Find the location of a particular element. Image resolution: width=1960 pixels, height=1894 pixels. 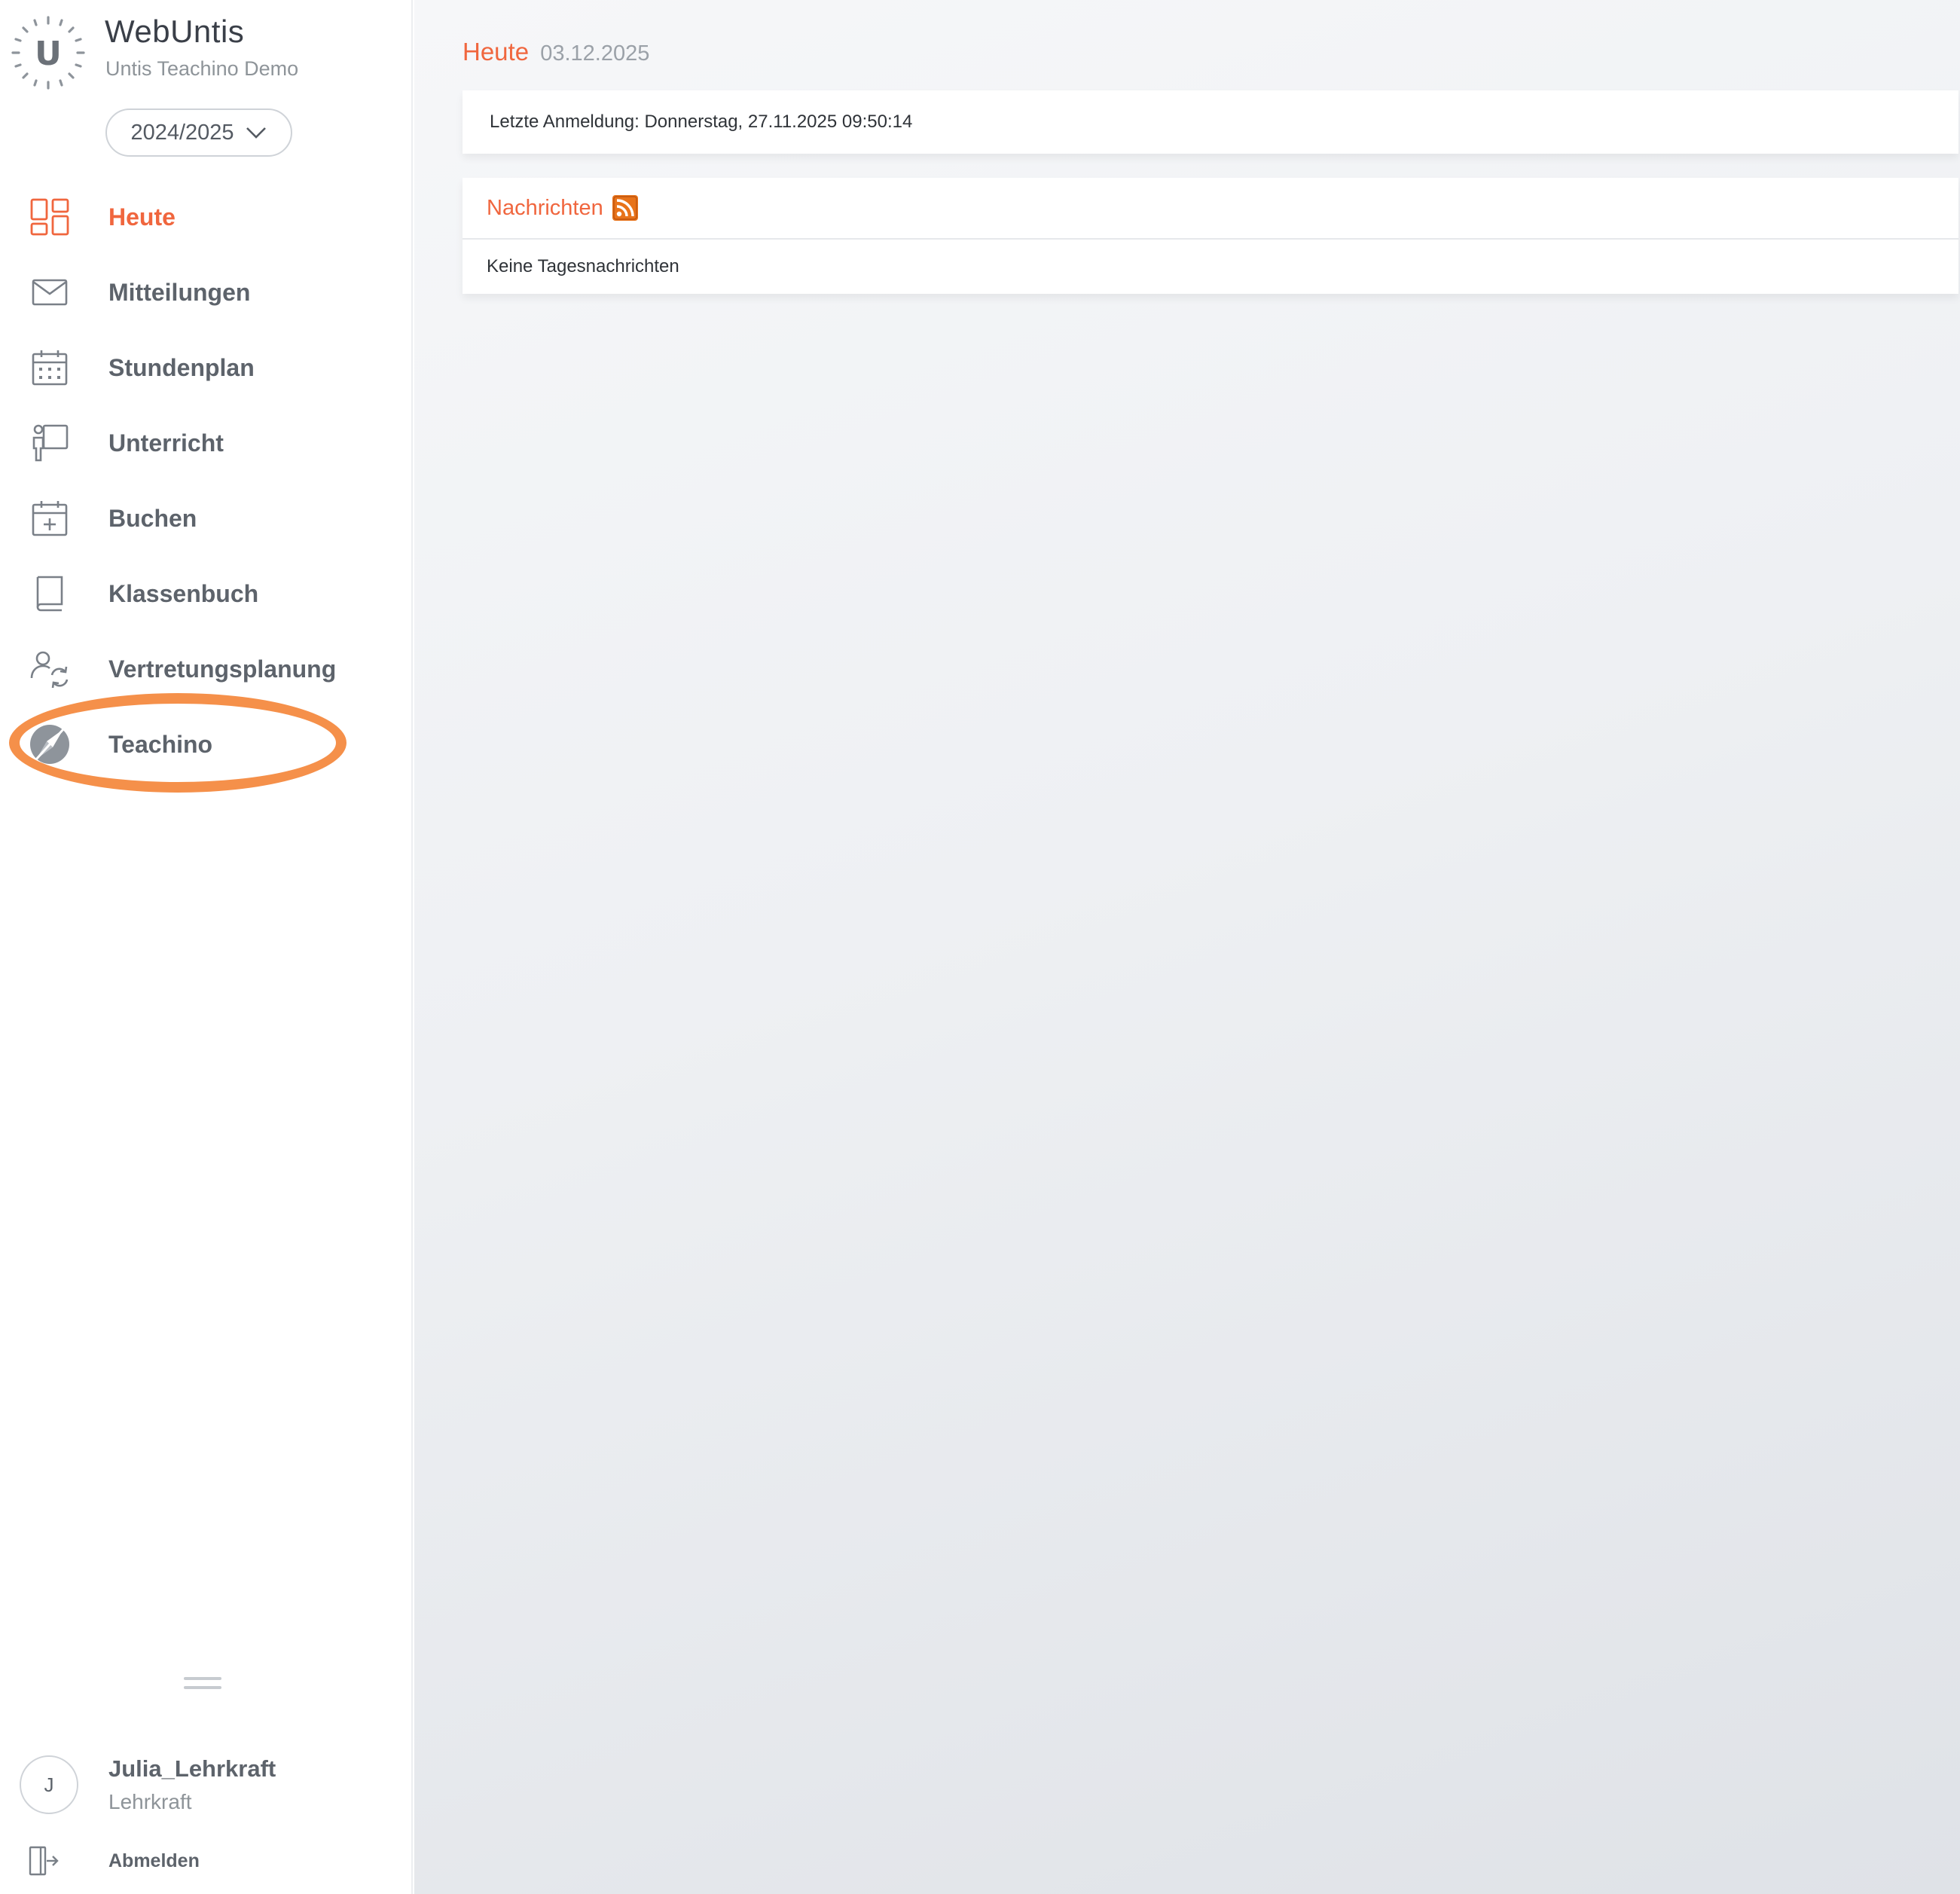

nav-label-mitteilungen: Mitteilungen is located at coordinates (179, 292).